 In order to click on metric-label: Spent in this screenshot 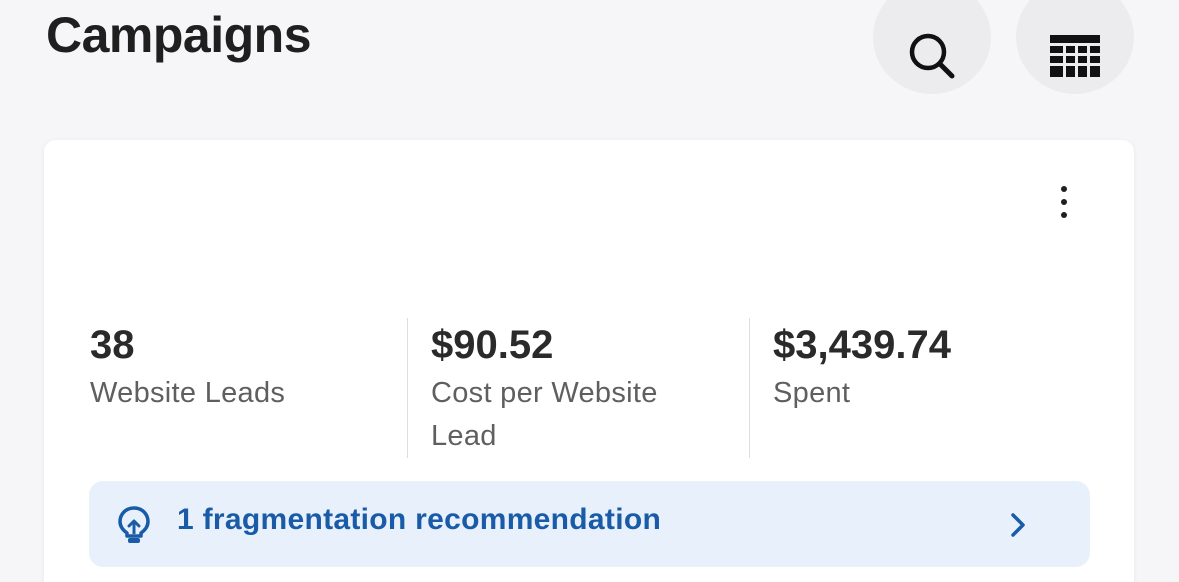, I will do `click(812, 393)`.